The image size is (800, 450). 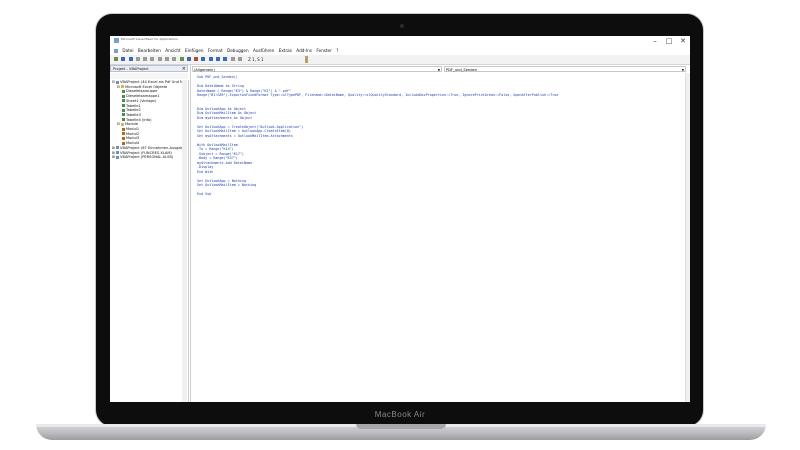 What do you see at coordinates (130, 138) in the screenshot?
I see `tree-item: Modul3` at bounding box center [130, 138].